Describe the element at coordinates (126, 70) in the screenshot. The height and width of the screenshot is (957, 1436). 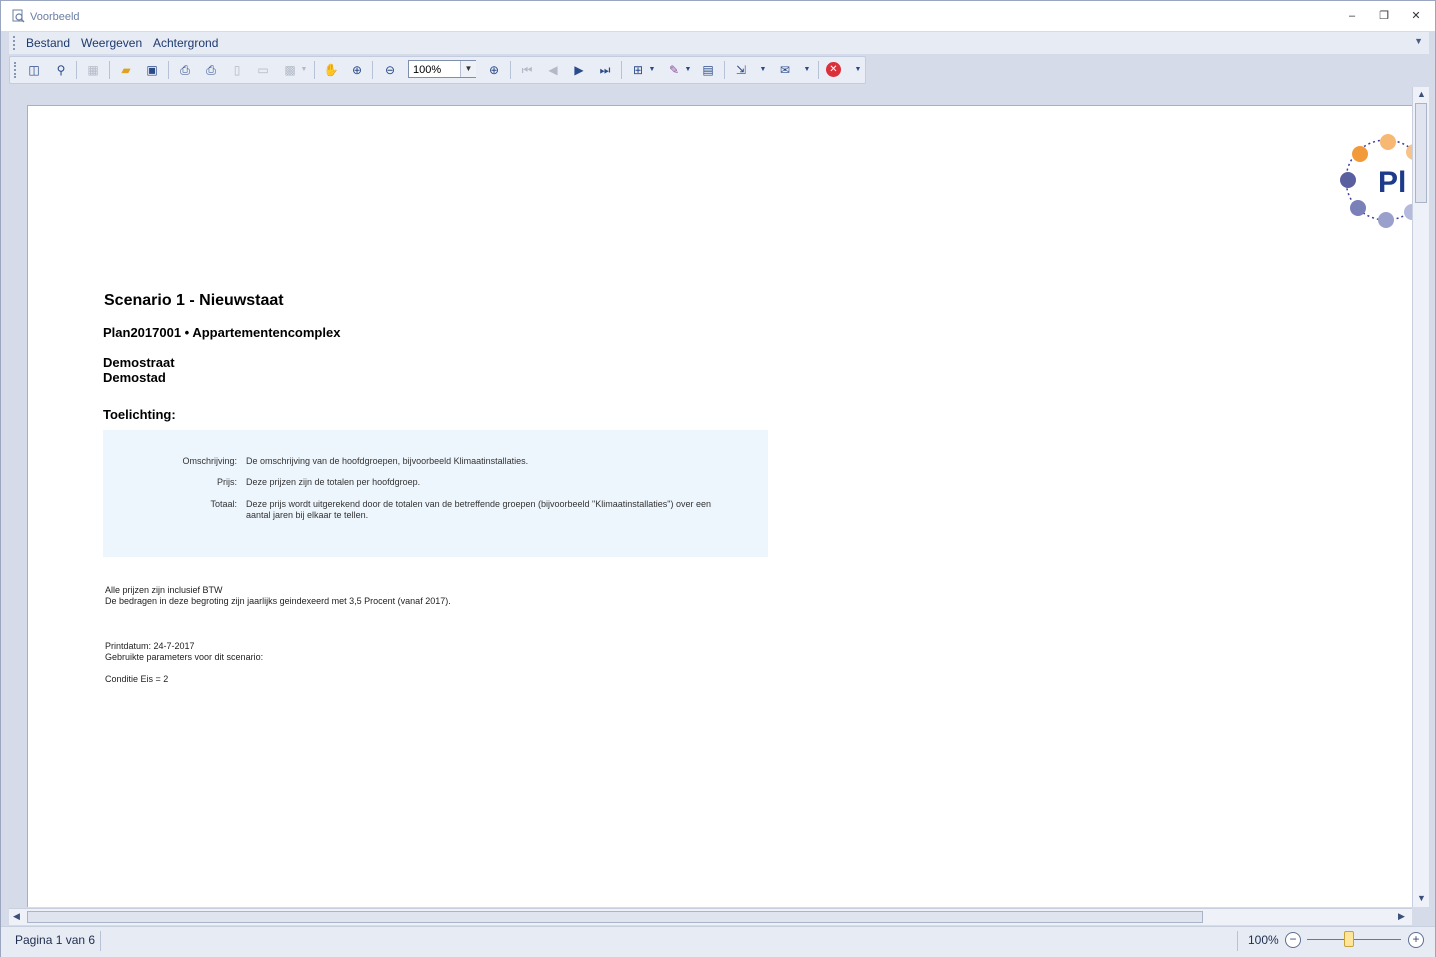
I see `open-folder-icon: ▰` at that location.